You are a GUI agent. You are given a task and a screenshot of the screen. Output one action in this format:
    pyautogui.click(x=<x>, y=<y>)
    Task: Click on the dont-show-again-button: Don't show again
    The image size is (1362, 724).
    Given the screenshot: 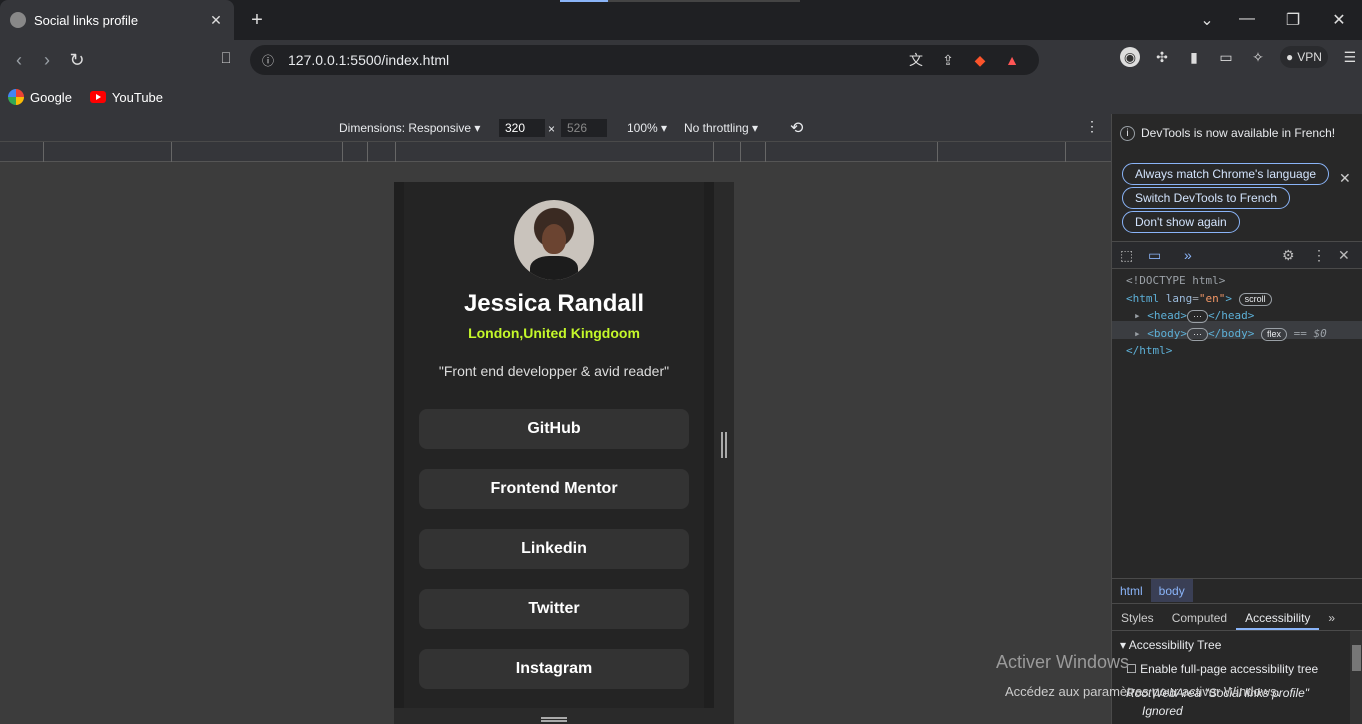 What is the action you would take?
    pyautogui.click(x=1181, y=222)
    